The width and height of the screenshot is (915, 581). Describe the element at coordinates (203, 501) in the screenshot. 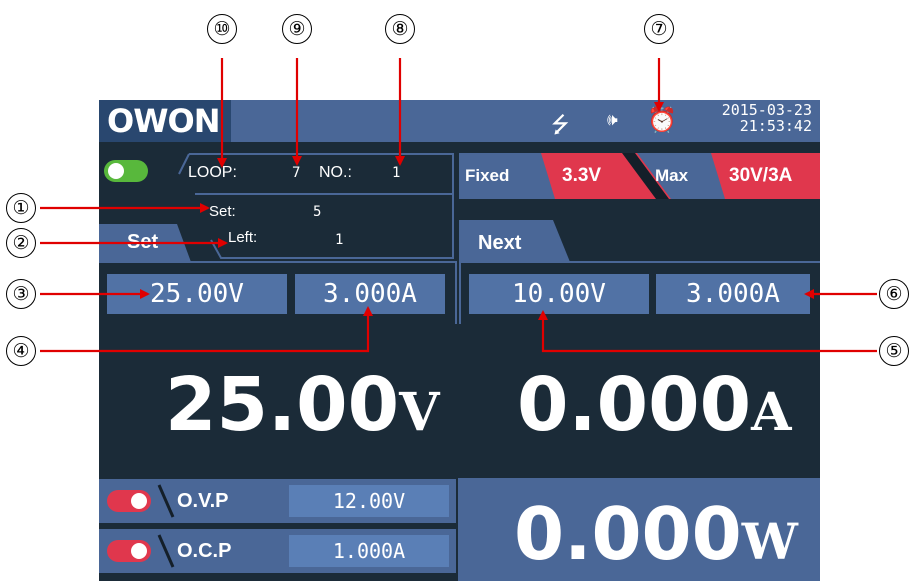

I see `ovp-label: O.V.P` at that location.